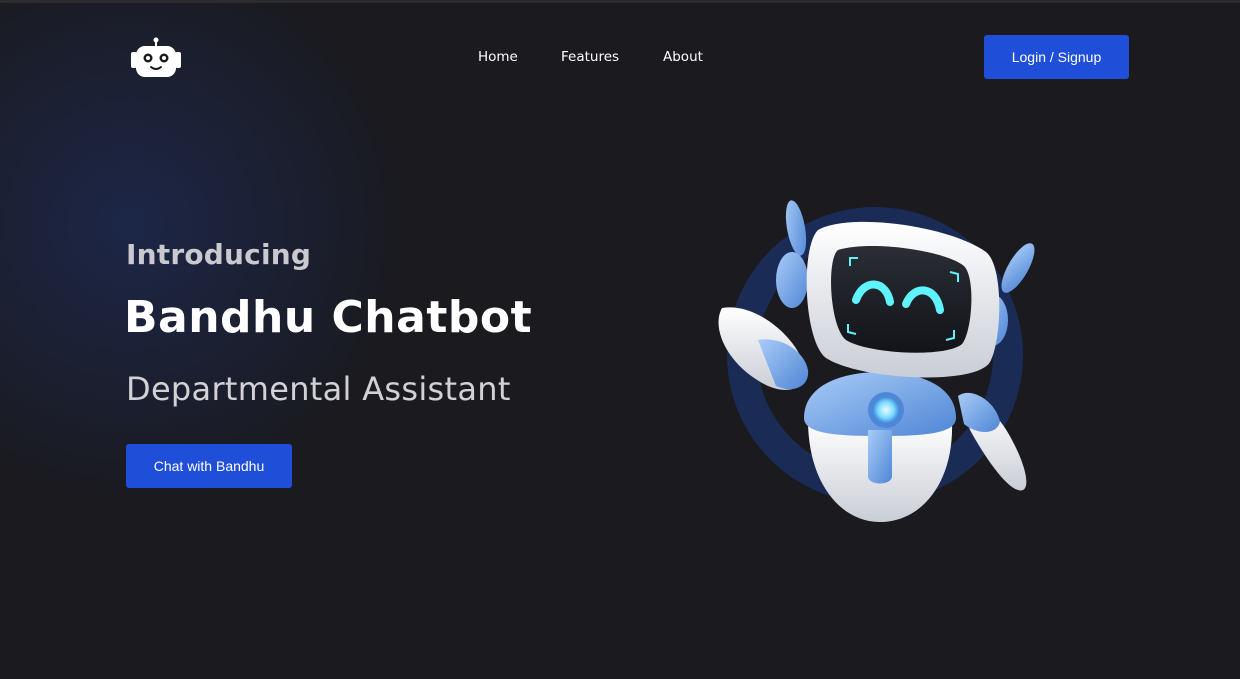 The width and height of the screenshot is (1240, 679). What do you see at coordinates (590, 57) in the screenshot?
I see `nav-features-link: Features` at bounding box center [590, 57].